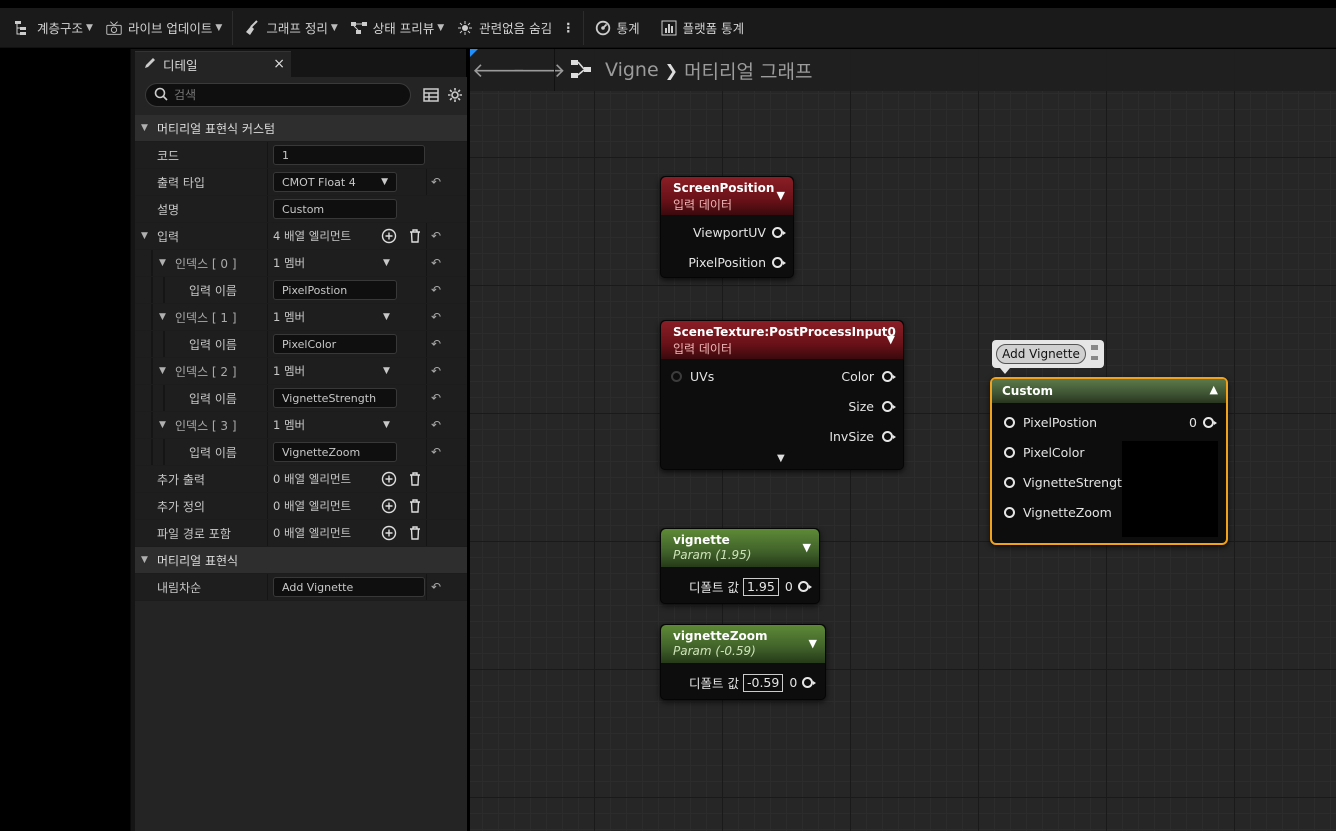 The image size is (1336, 831). I want to click on input-pin-vignettezoom: VignetteZoom, so click(1058, 512).